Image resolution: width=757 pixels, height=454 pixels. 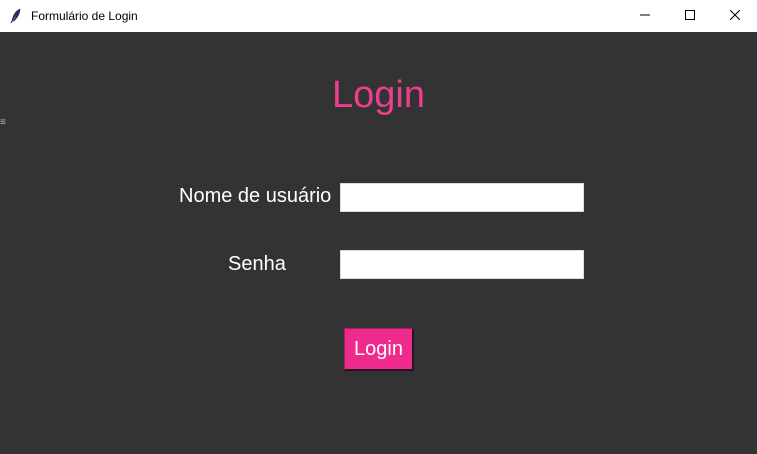 I want to click on password-field, so click(x=462, y=264).